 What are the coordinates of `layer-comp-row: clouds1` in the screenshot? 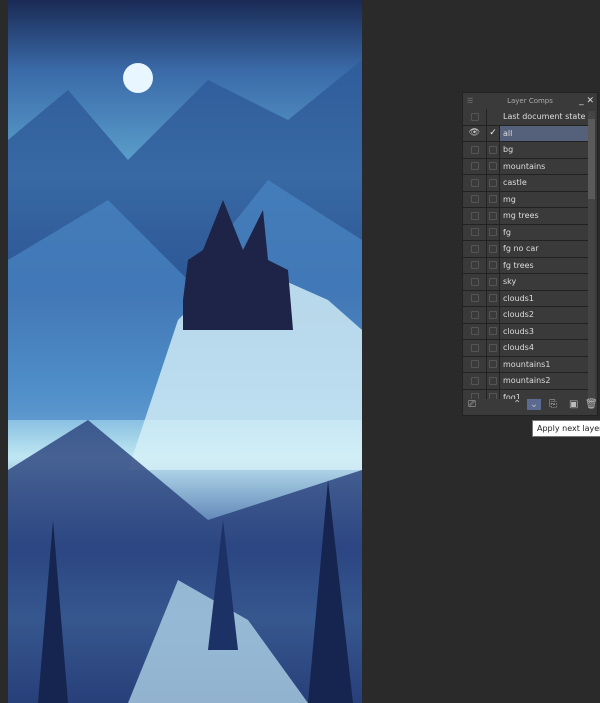 It's located at (526, 298).